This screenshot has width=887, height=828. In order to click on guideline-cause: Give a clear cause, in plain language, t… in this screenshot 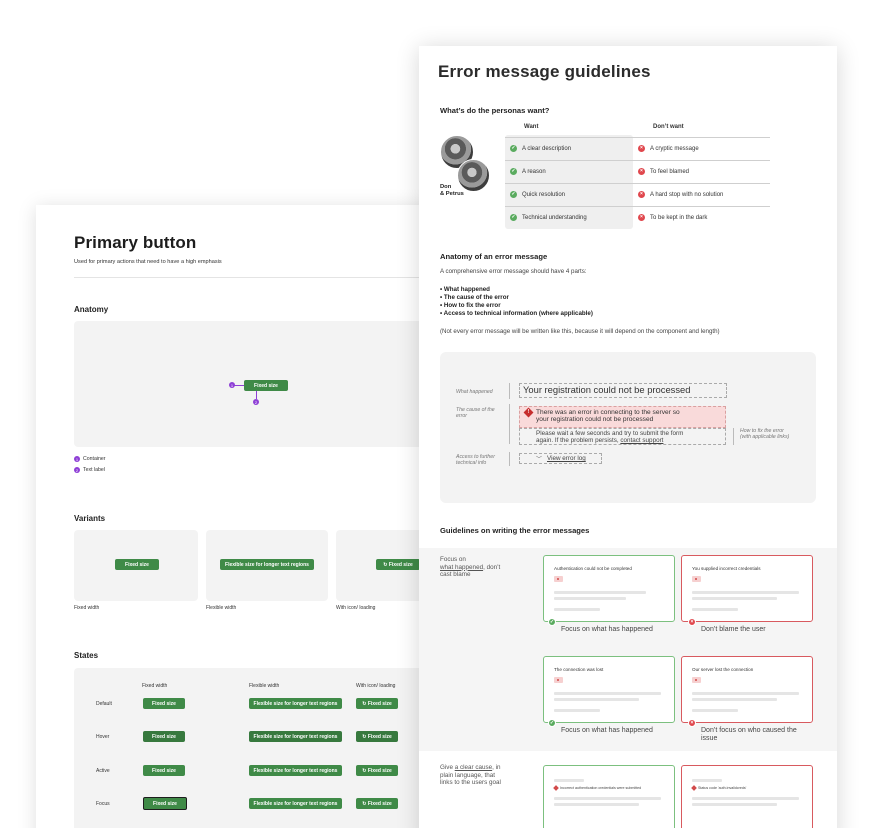, I will do `click(470, 775)`.